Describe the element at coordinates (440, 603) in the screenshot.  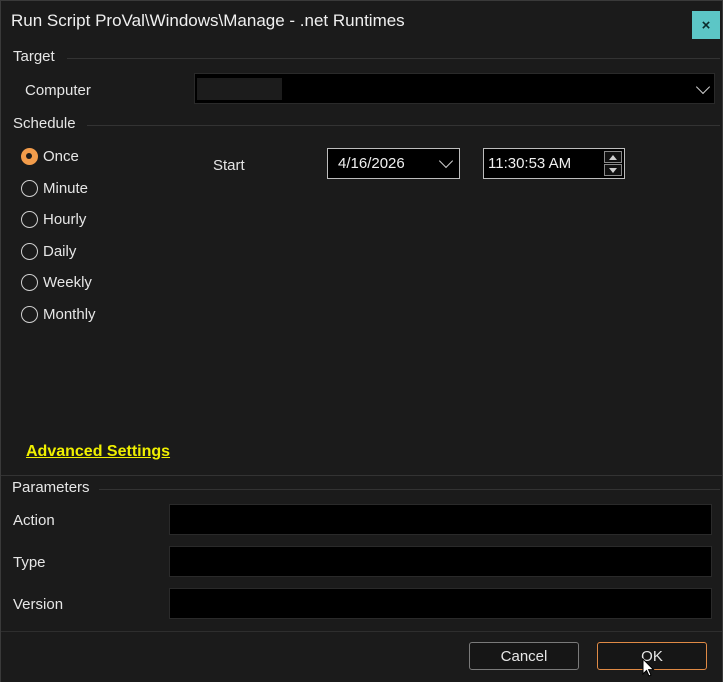
I see `version-input` at that location.